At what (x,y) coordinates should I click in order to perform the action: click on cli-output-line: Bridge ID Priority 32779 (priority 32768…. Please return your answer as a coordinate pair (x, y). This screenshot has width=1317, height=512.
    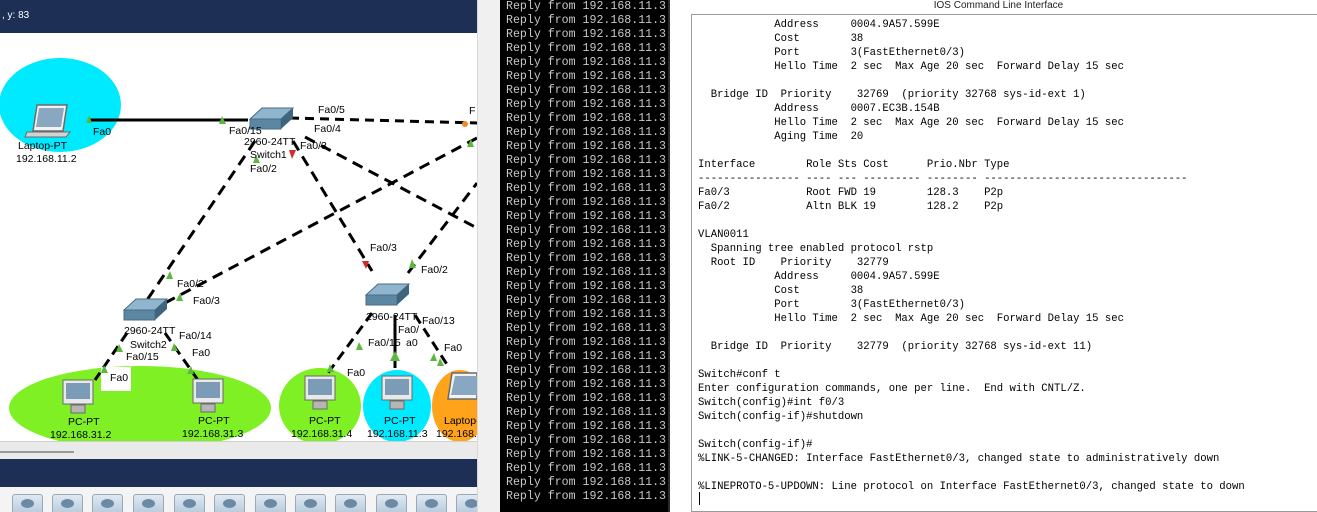
    Looking at the image, I should click on (895, 347).